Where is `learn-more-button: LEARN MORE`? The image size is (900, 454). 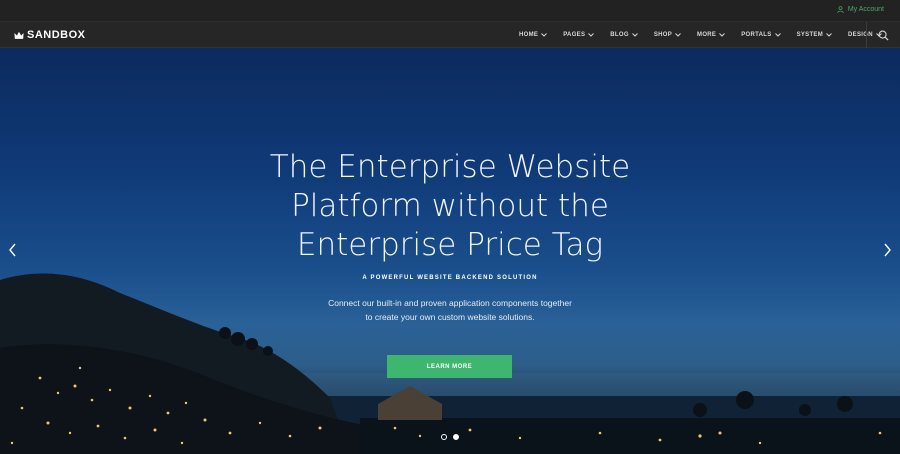
learn-more-button: LEARN MORE is located at coordinates (449, 366).